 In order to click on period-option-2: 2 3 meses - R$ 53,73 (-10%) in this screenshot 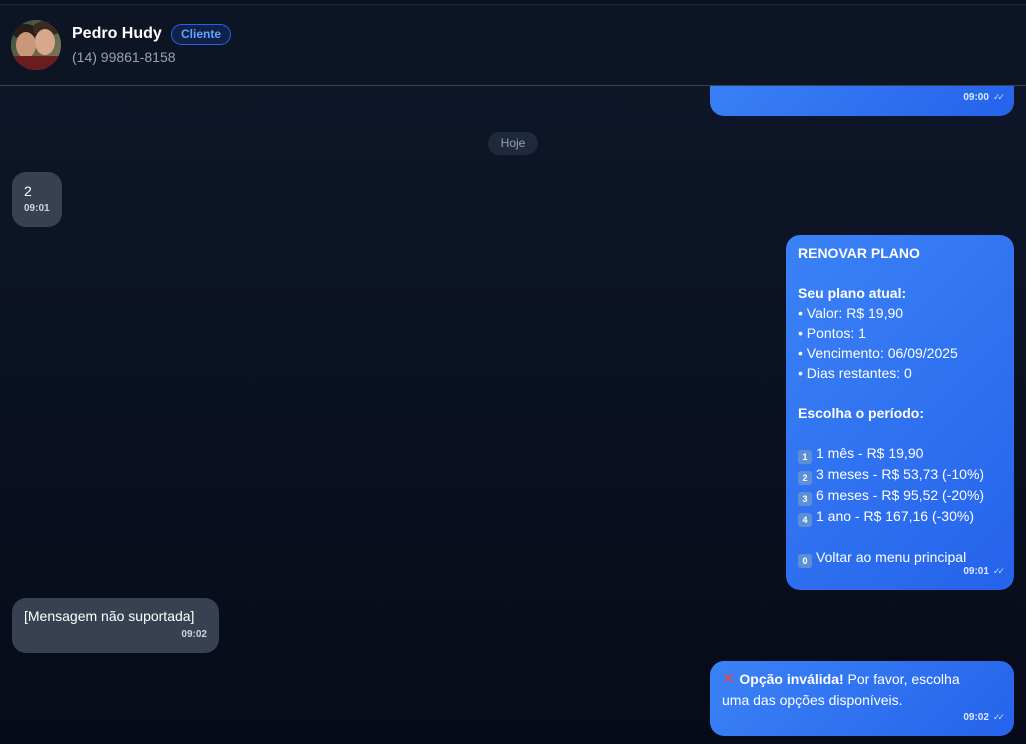, I will do `click(903, 474)`.